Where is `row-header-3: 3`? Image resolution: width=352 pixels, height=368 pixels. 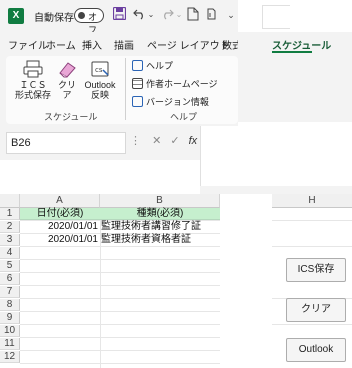 row-header-3: 3 is located at coordinates (10, 240).